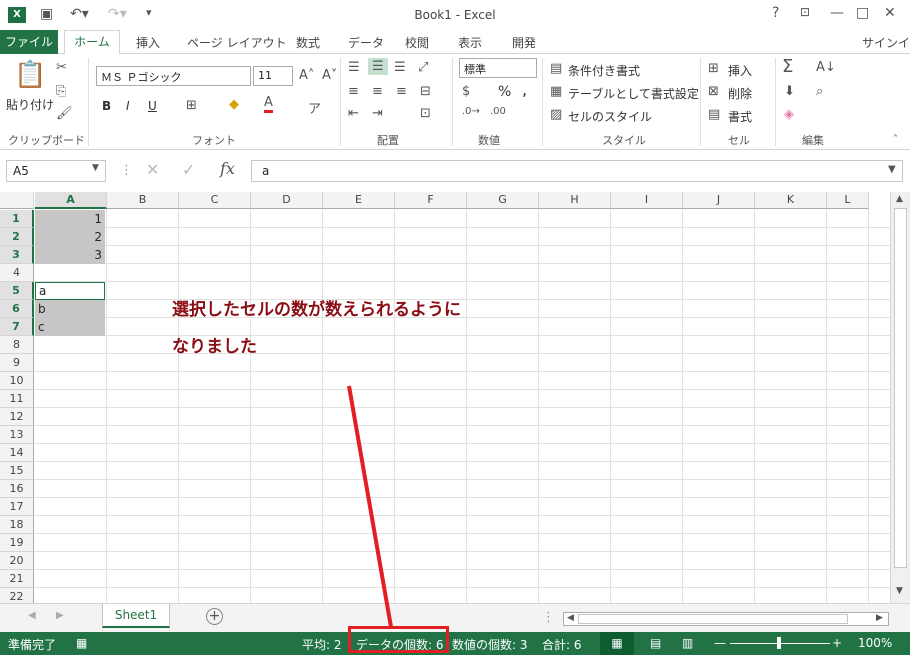 The height and width of the screenshot is (655, 910). Describe the element at coordinates (17, 237) in the screenshot. I see `row-header-2: 2` at that location.